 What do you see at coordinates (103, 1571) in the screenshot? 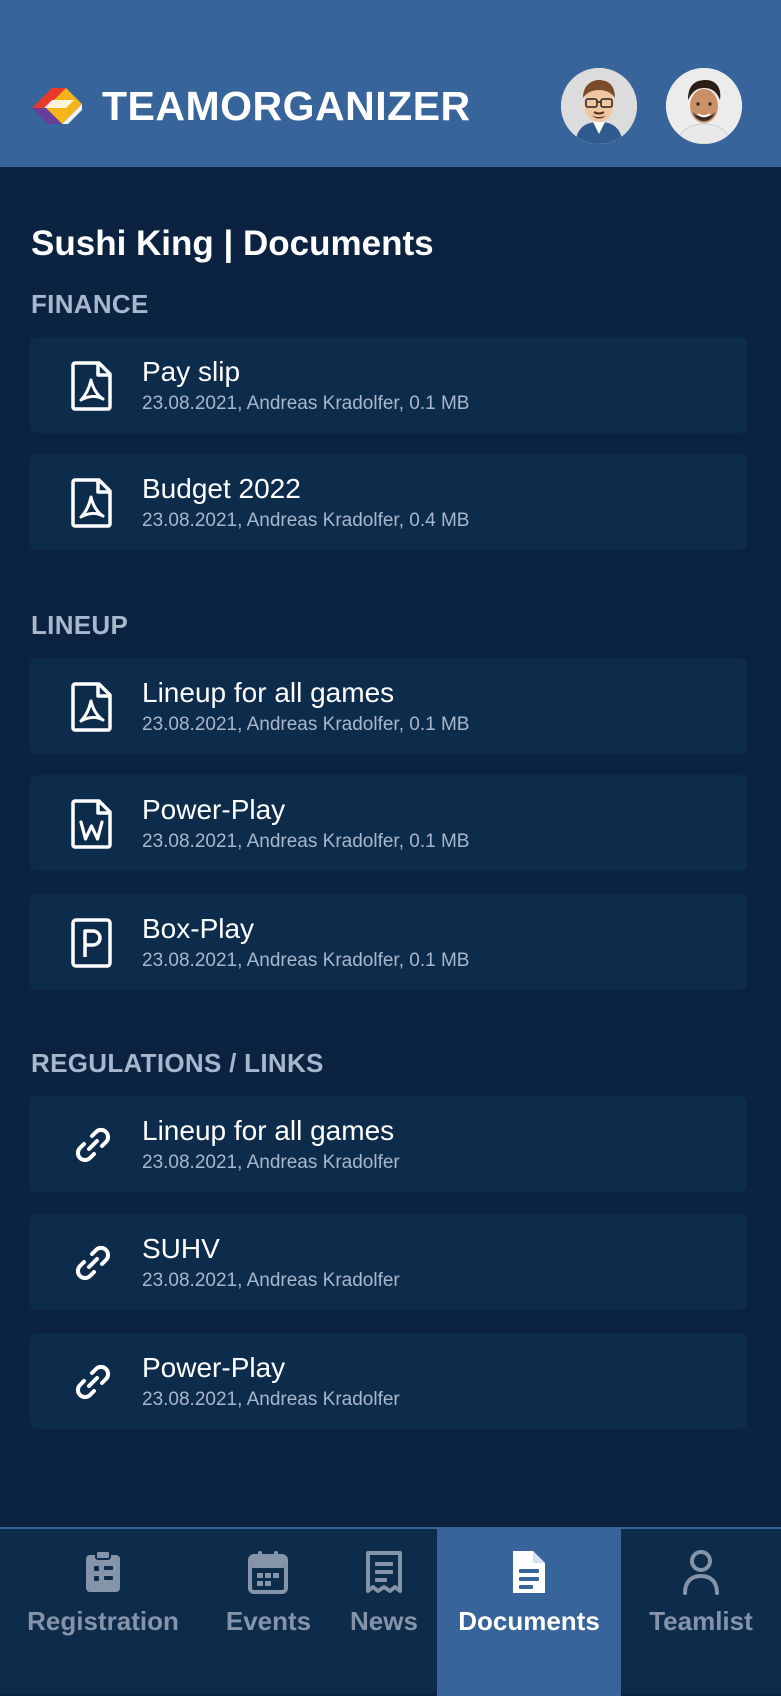
I see `clipboard-icon` at bounding box center [103, 1571].